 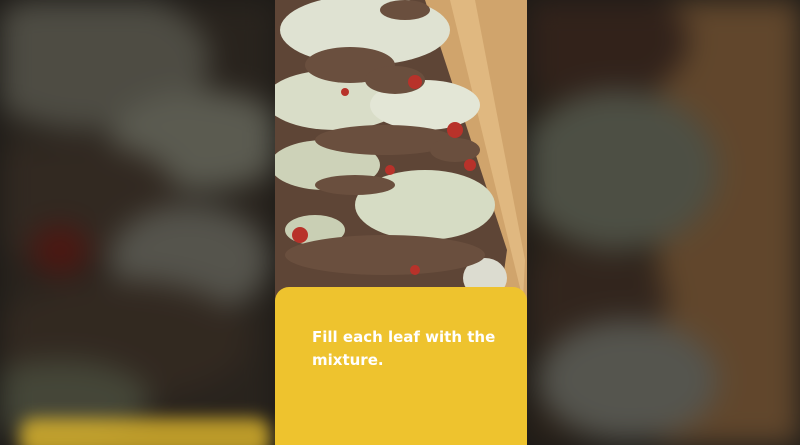 I want to click on caption-text: Fill each leaf with the mixture., so click(x=404, y=348).